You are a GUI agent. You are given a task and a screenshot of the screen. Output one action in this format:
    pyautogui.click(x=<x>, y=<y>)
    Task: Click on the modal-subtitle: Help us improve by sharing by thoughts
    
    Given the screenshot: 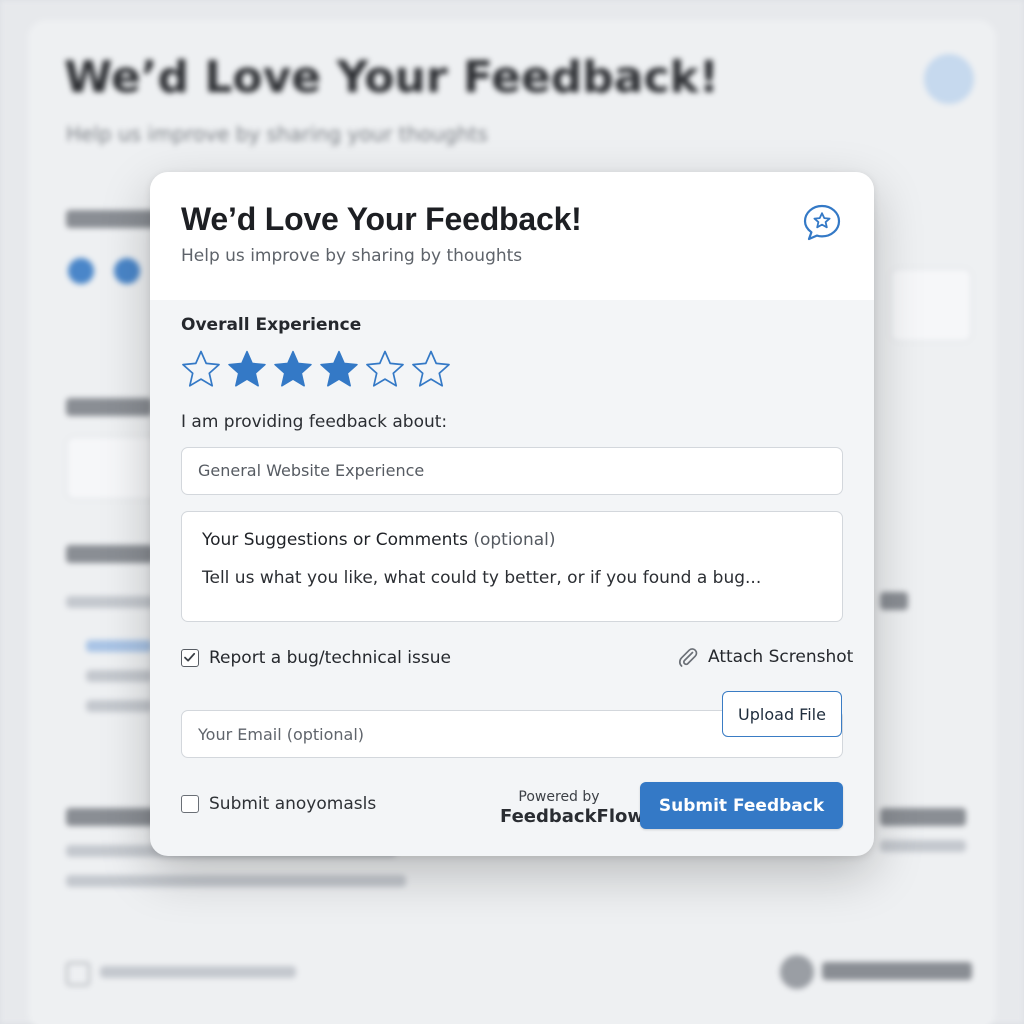 What is the action you would take?
    pyautogui.click(x=352, y=256)
    